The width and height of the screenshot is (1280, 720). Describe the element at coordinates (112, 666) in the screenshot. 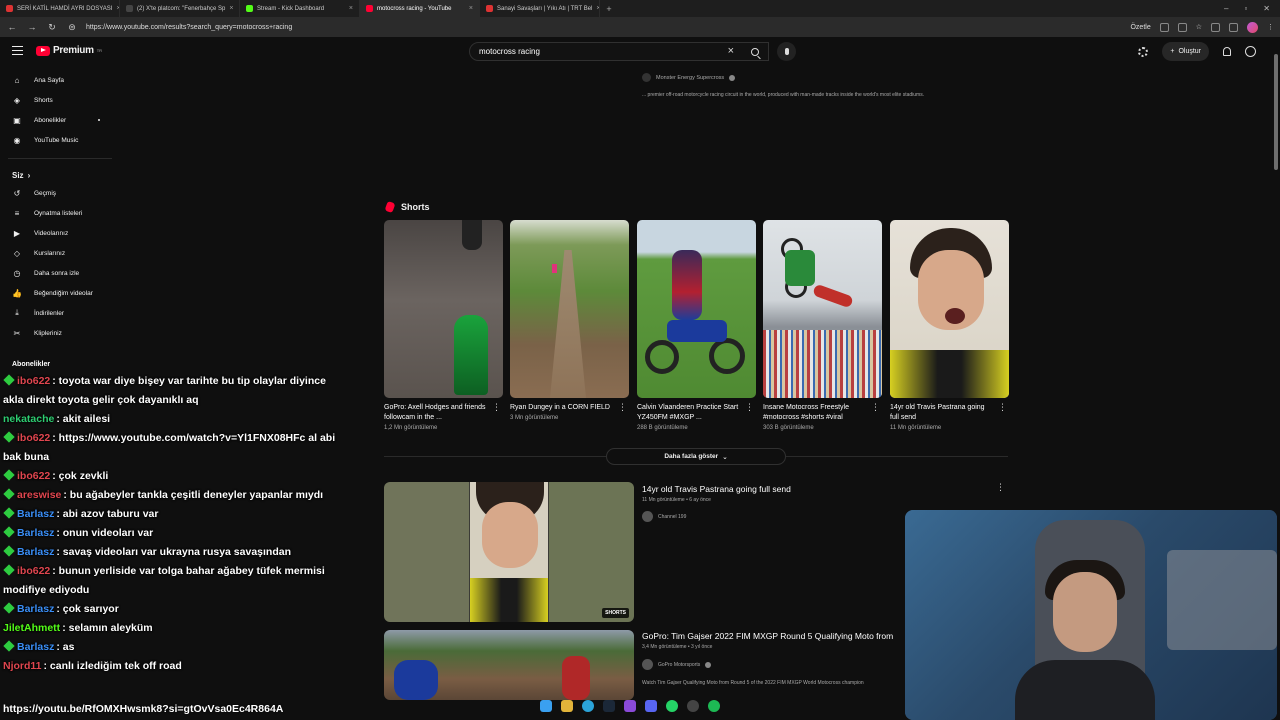

I see `chat-text: : canlı izlediğim tek off road` at that location.